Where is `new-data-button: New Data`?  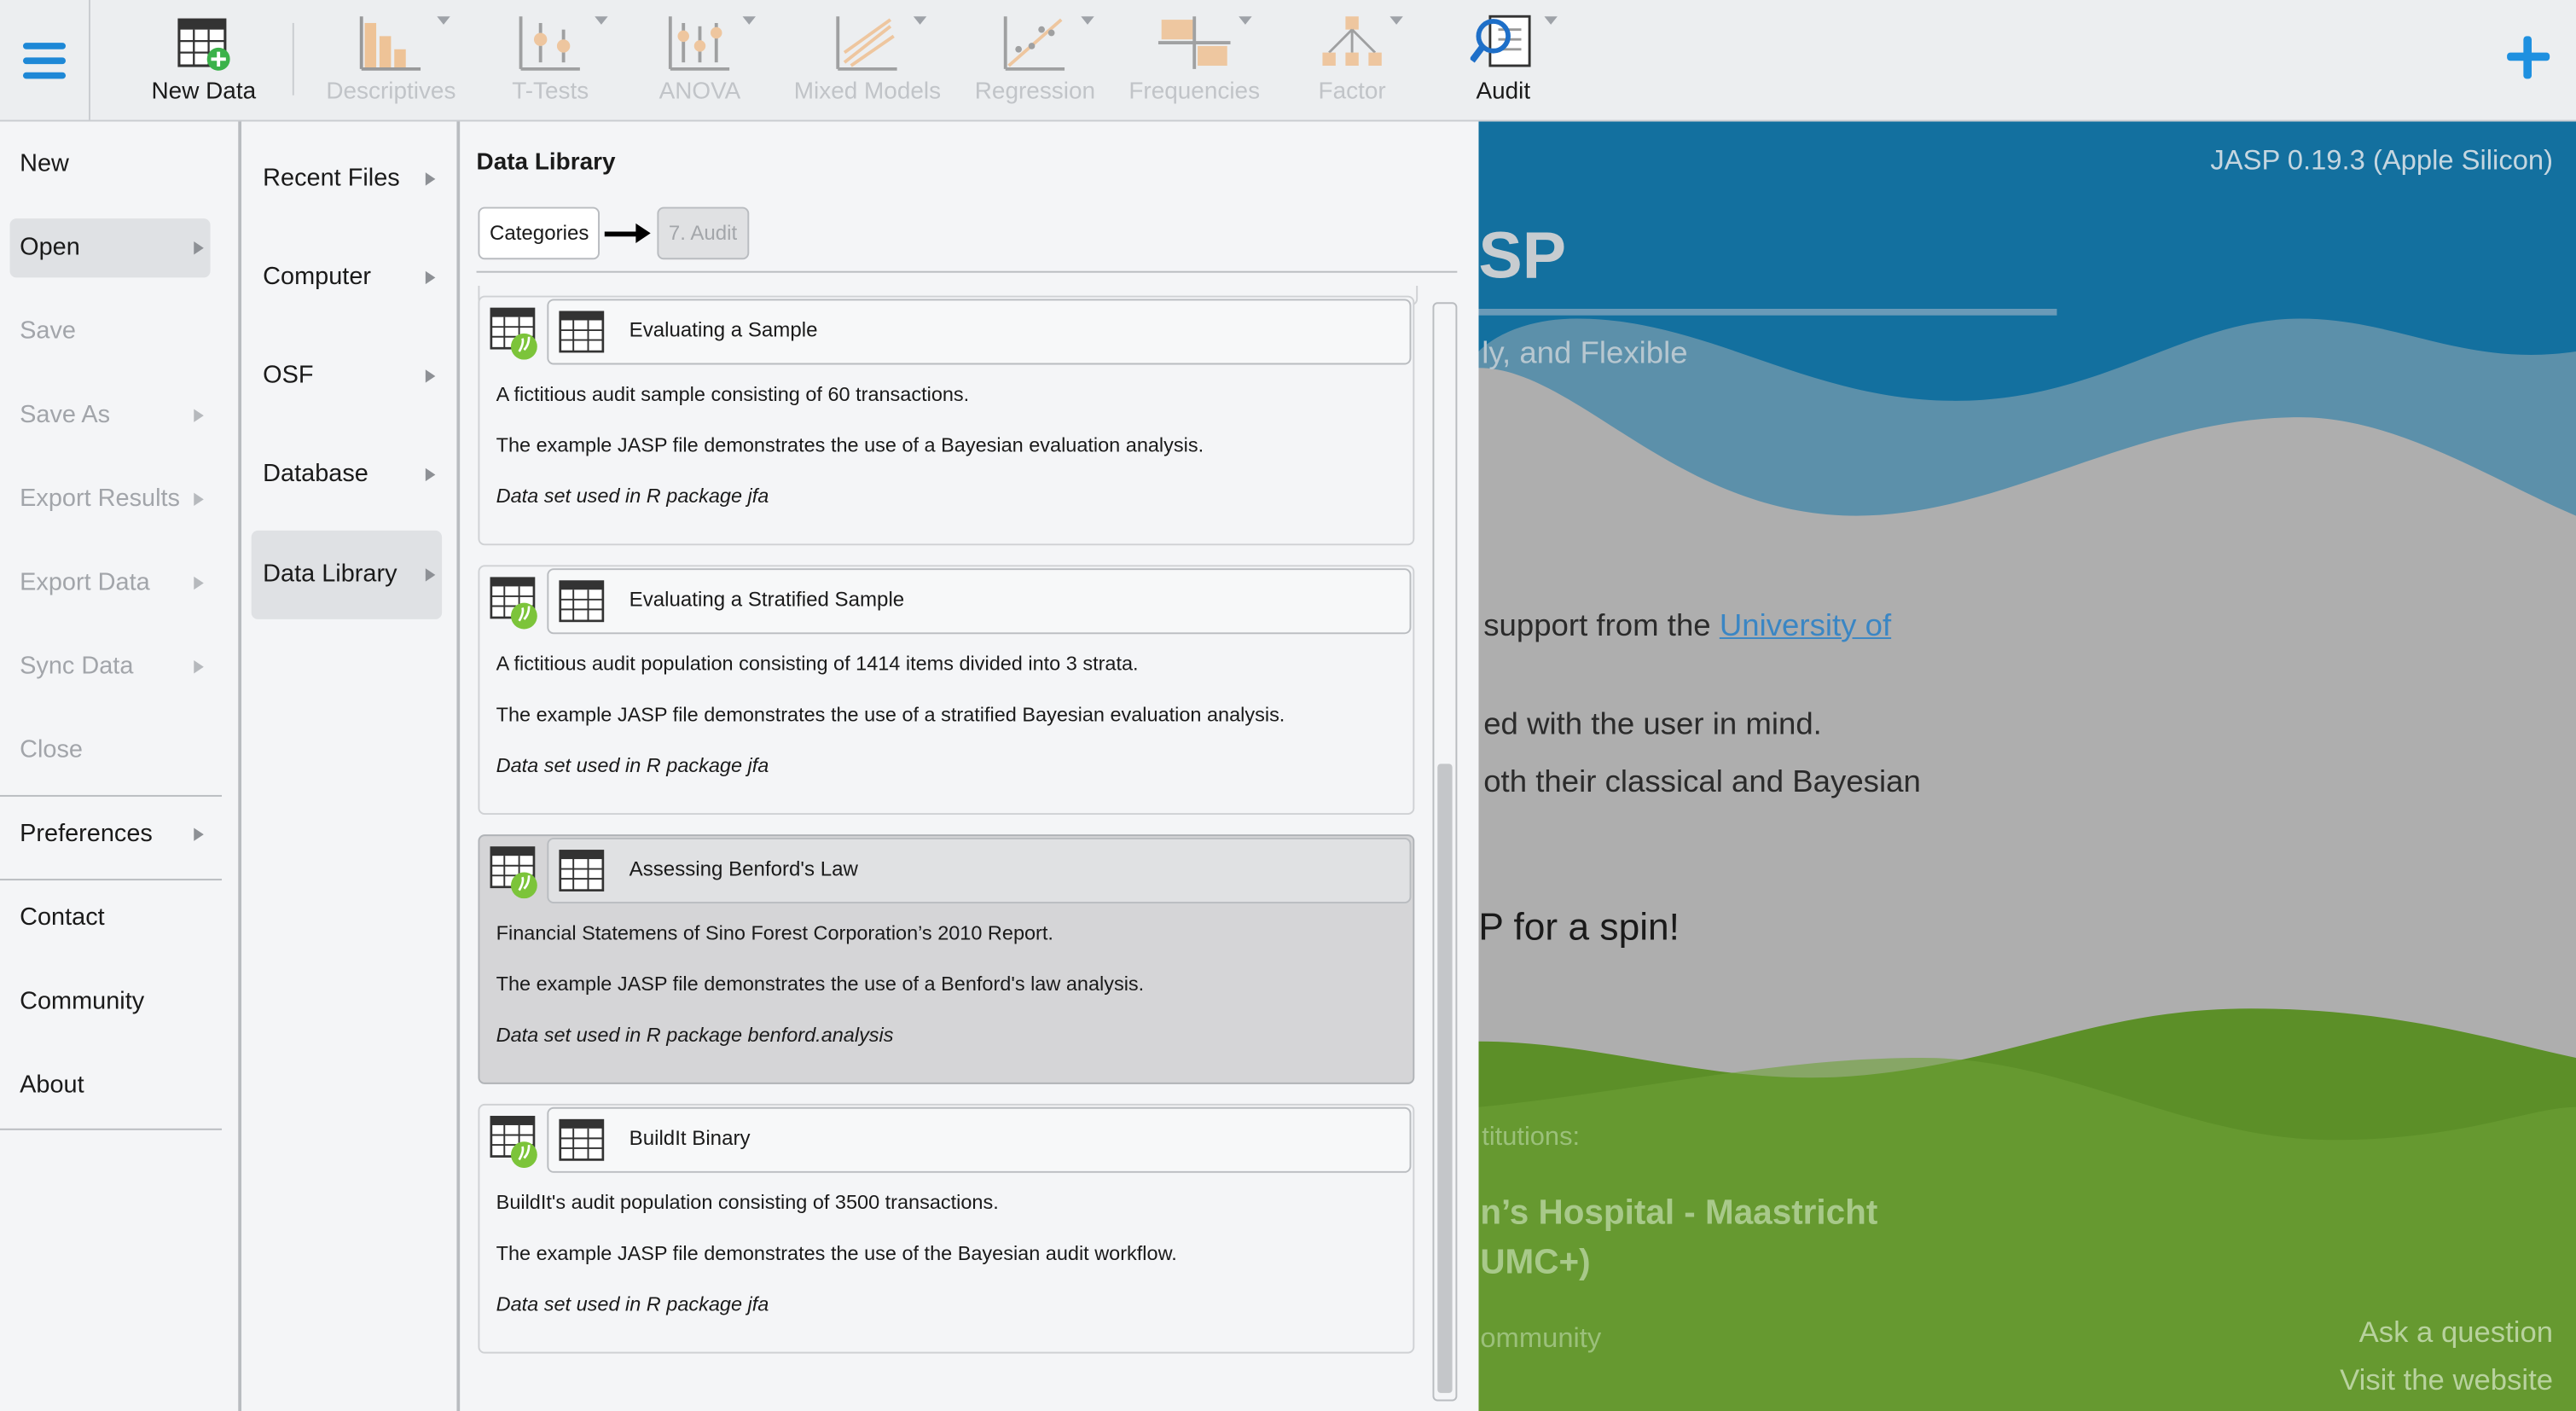
new-data-button: New Data is located at coordinates (203, 58).